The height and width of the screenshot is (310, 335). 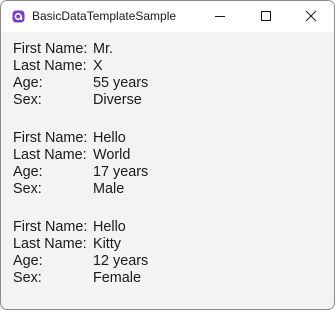 What do you see at coordinates (107, 244) in the screenshot?
I see `last-name-value: Kitty` at bounding box center [107, 244].